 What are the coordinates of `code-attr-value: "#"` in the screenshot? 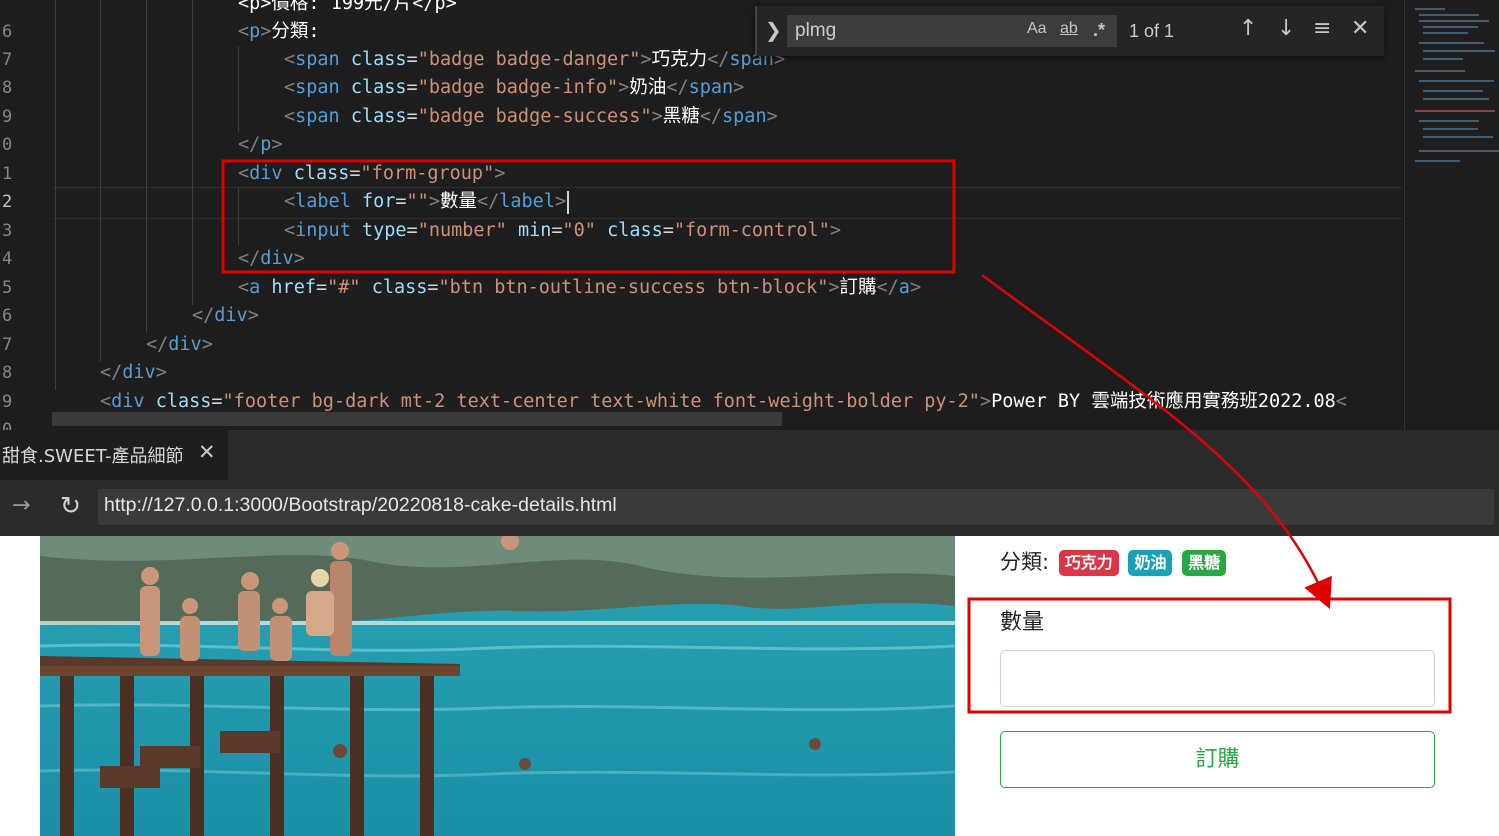 It's located at (344, 287).